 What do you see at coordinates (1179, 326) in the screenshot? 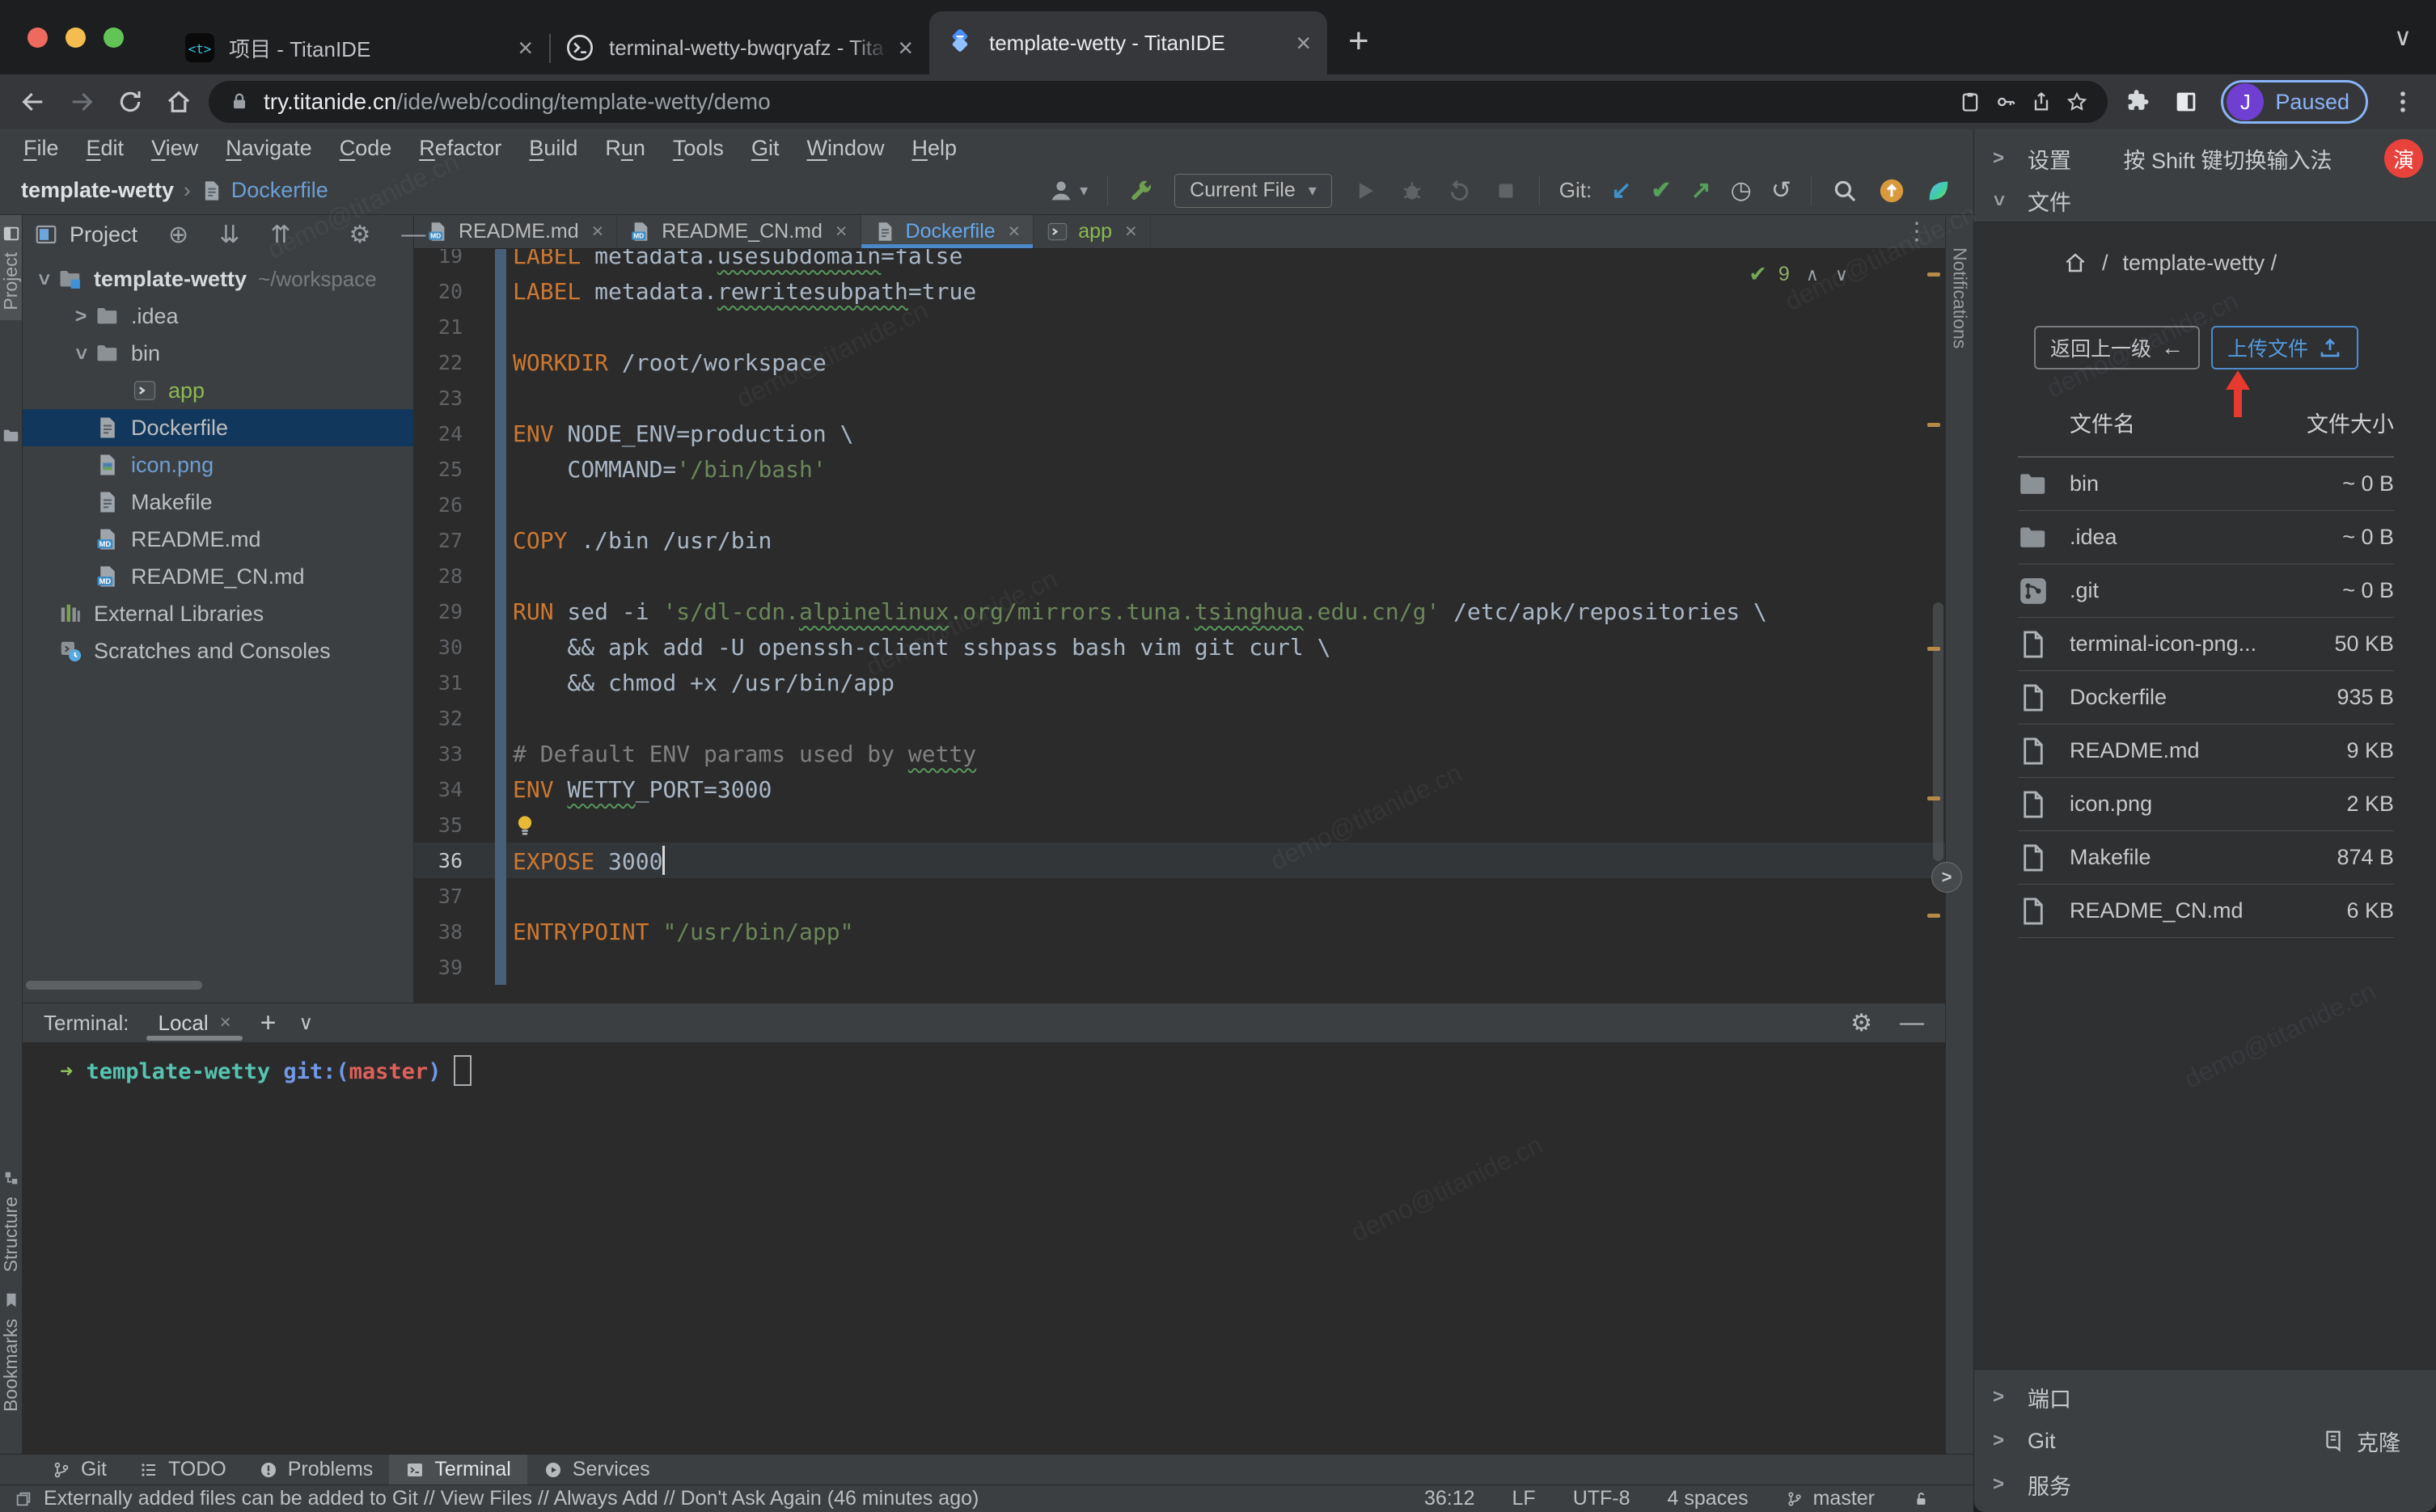
I see `code-line: 21` at bounding box center [1179, 326].